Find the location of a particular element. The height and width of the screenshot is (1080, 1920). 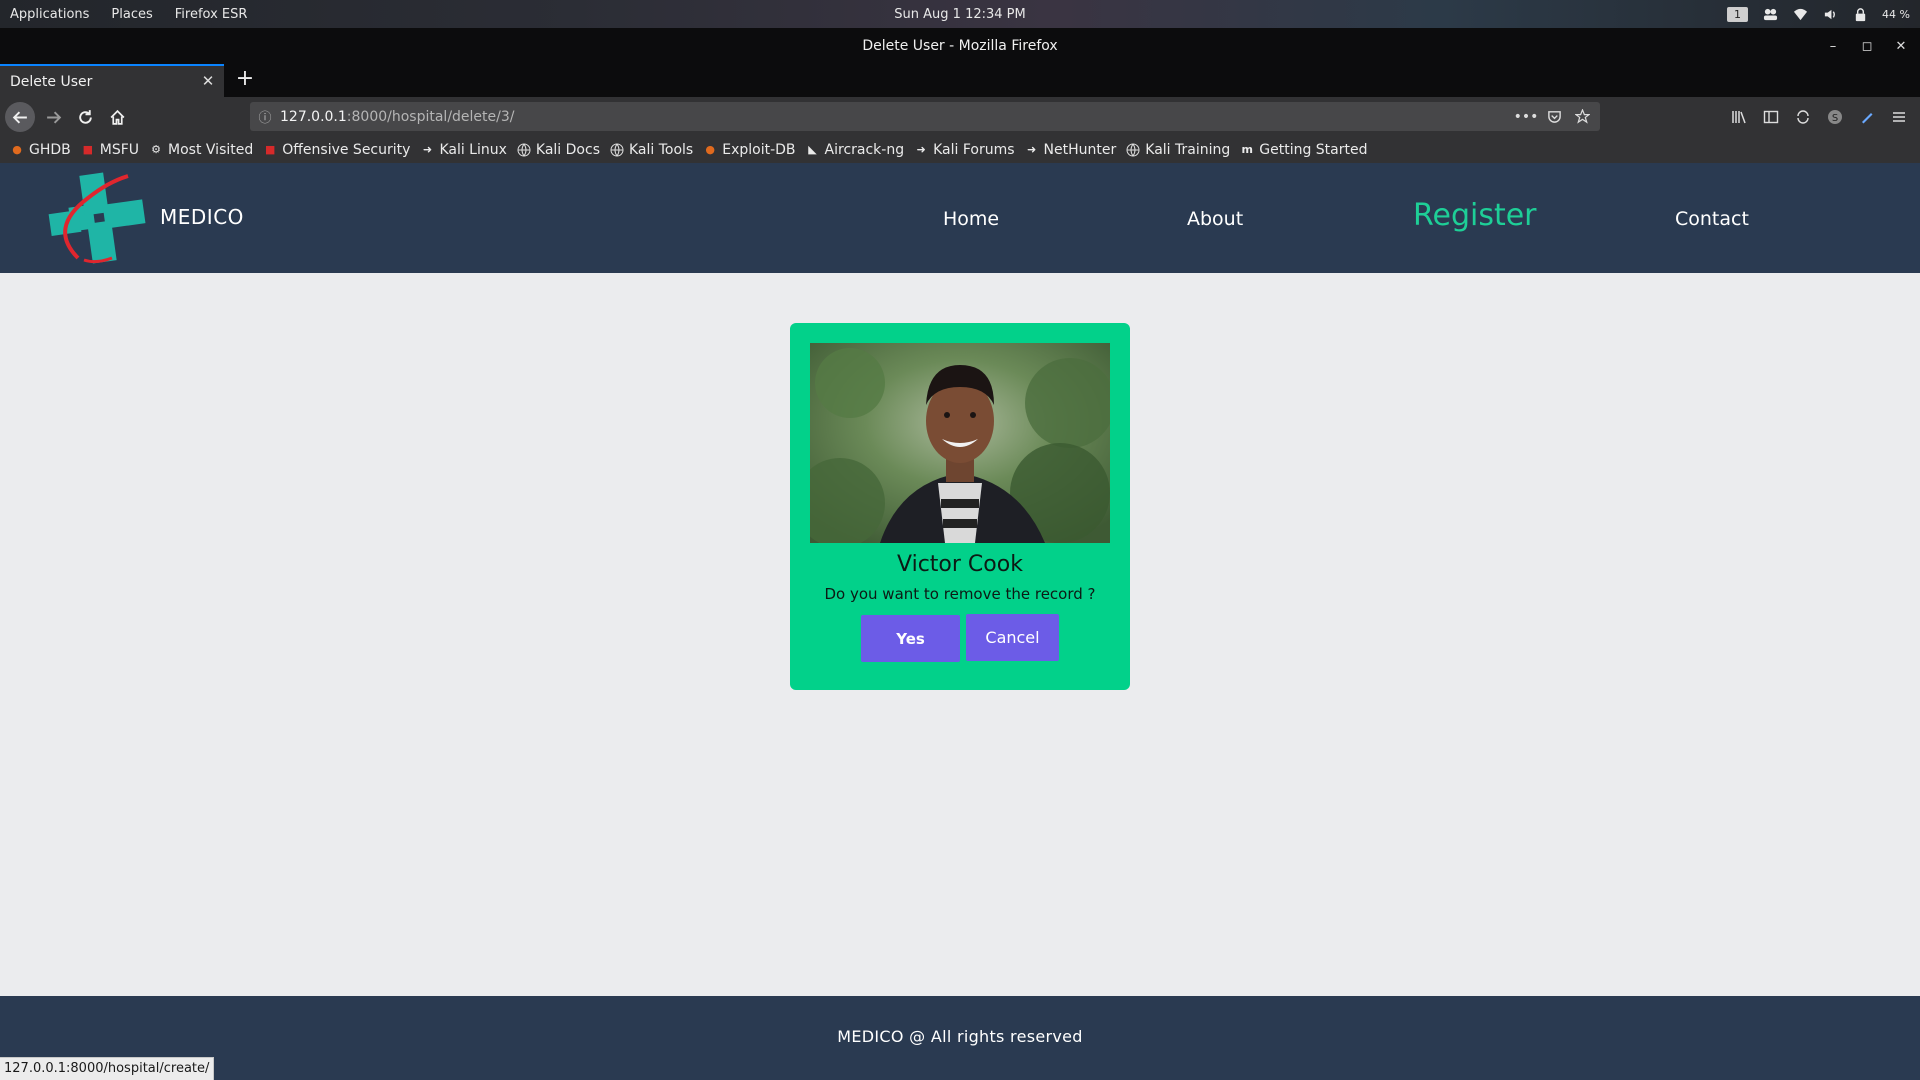

url-bar: ⓘ 127.0.0.1:8000/hospital/delete/3/ ••• is located at coordinates (925, 116).